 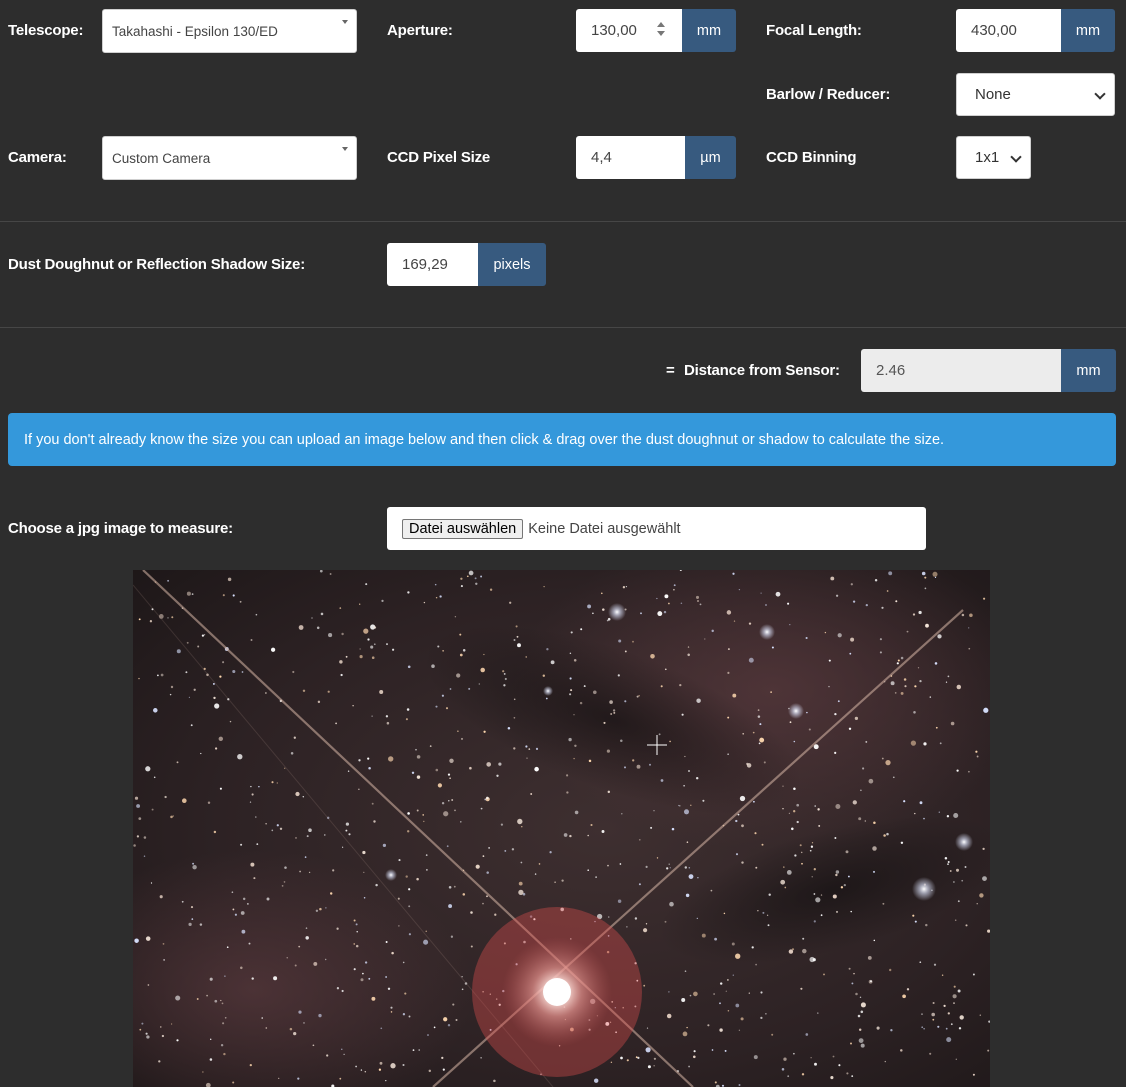 I want to click on doughnut-input: 169,29, so click(x=432, y=264).